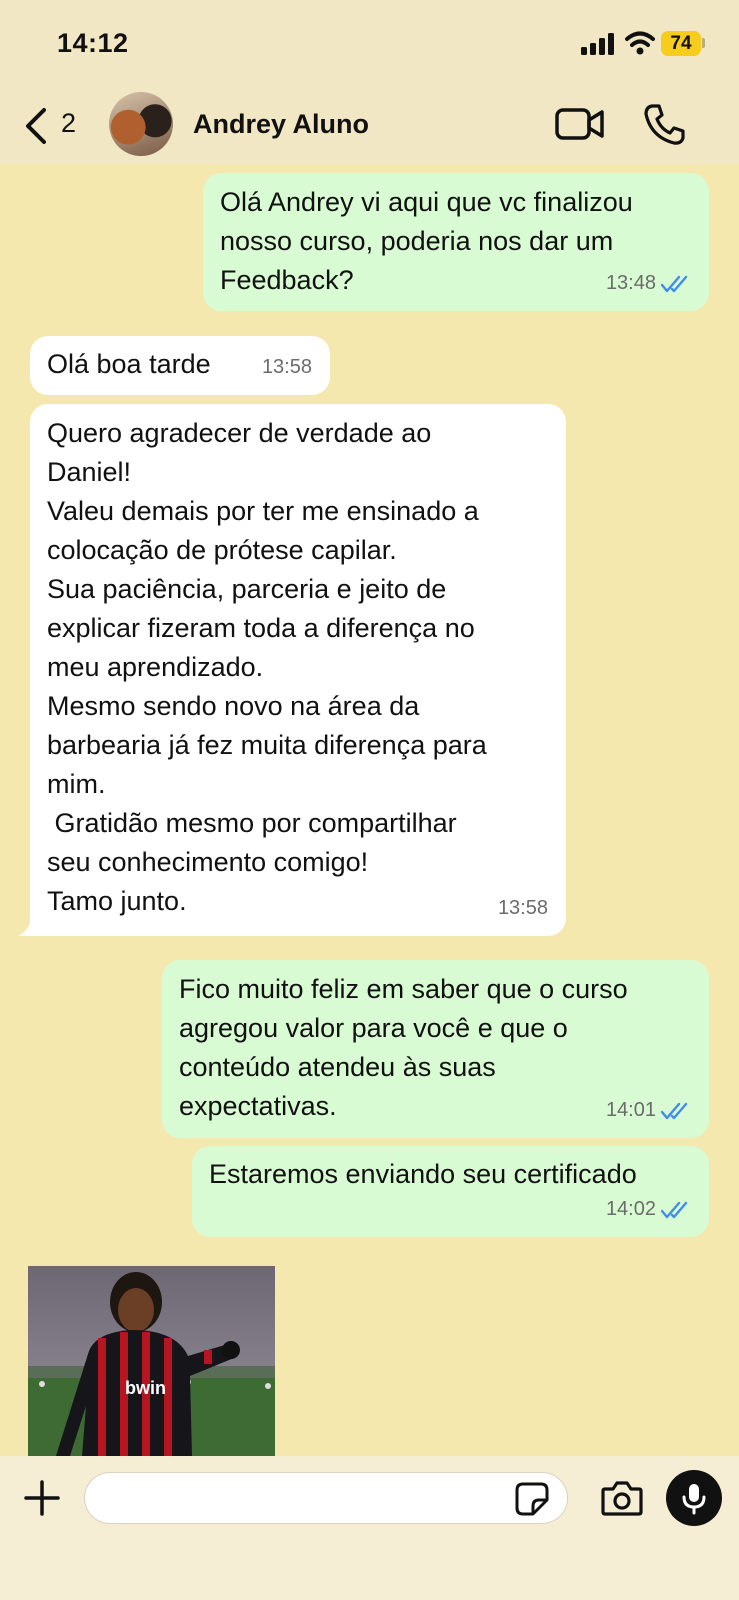 Image resolution: width=739 pixels, height=1600 pixels. I want to click on contact-name: Andrey Aluno, so click(281, 124).